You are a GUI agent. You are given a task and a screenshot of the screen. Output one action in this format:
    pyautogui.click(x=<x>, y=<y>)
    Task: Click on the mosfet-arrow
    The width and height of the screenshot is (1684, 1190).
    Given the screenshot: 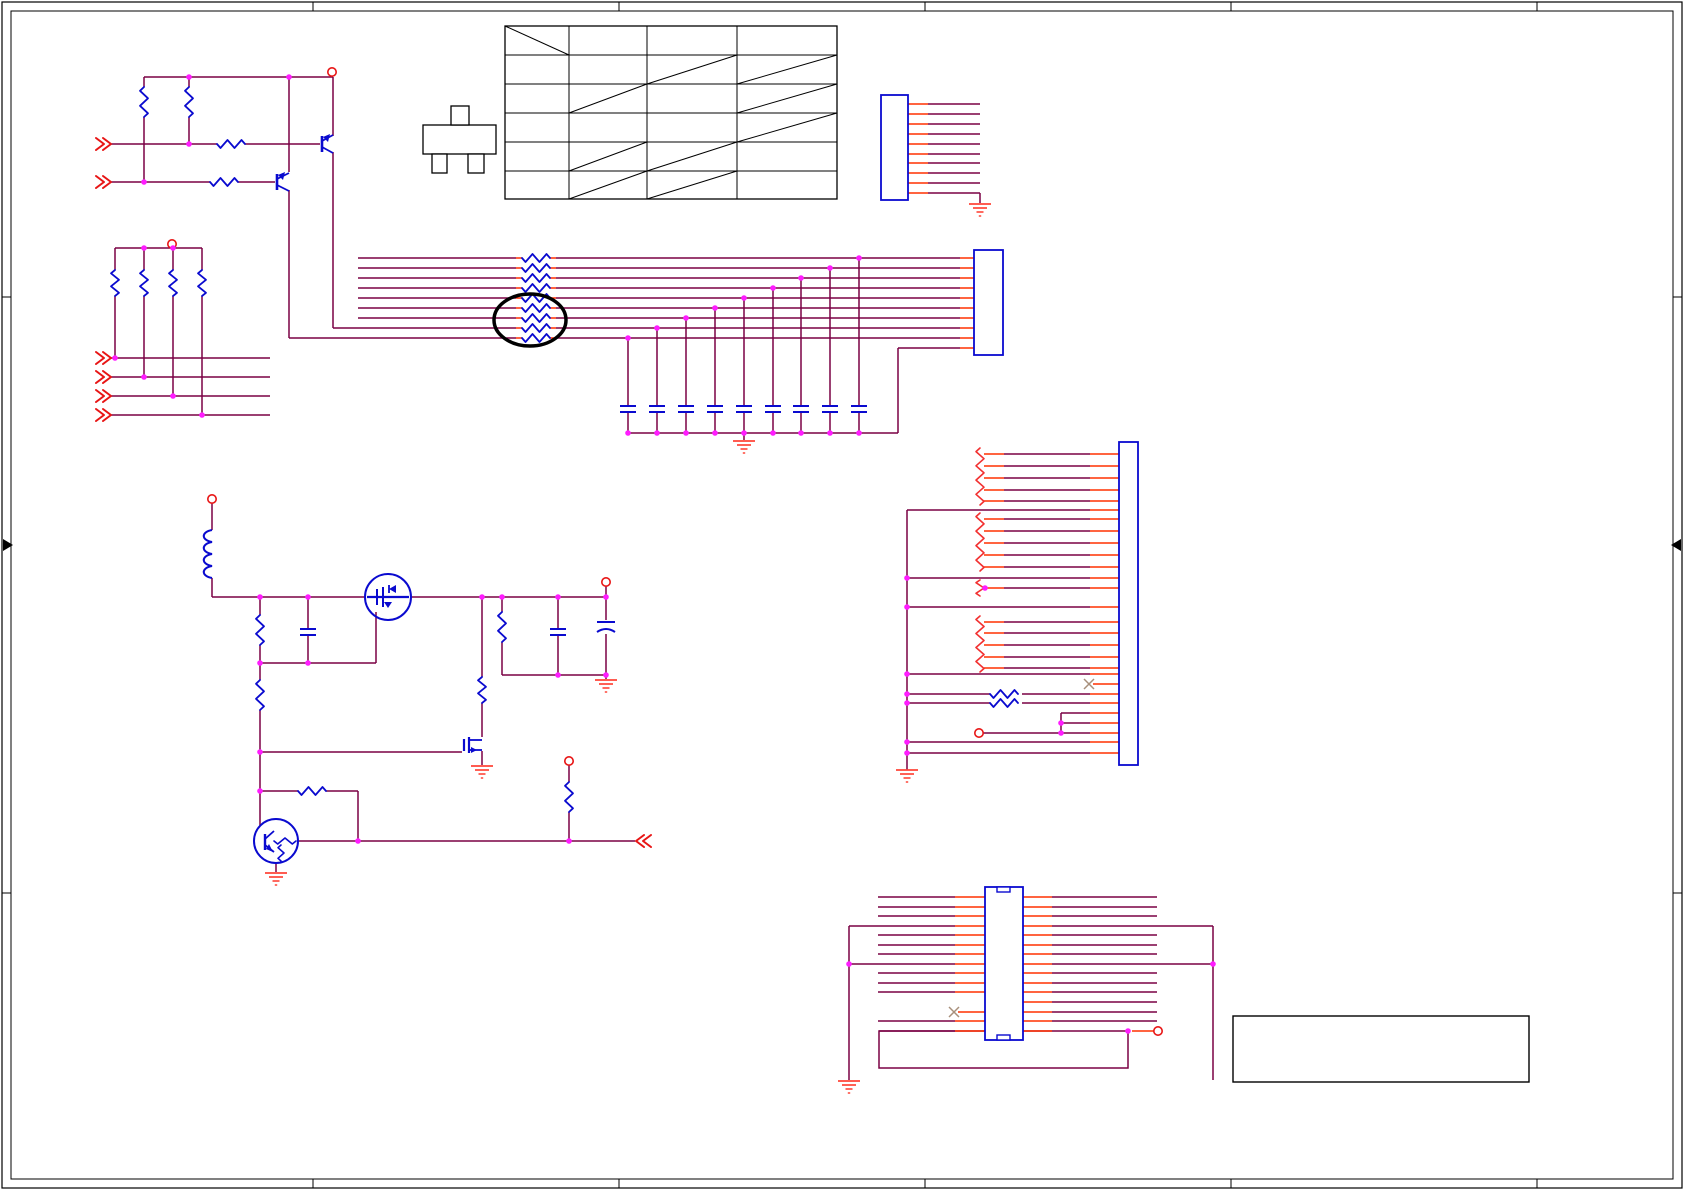 What is the action you would take?
    pyautogui.click(x=388, y=605)
    